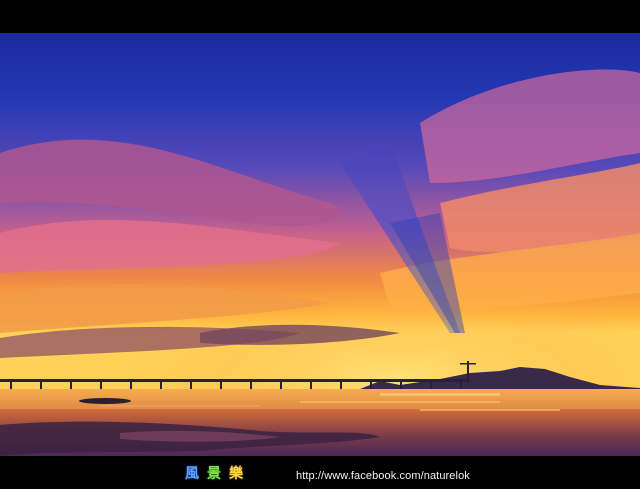 The height and width of the screenshot is (489, 640). Describe the element at coordinates (105, 401) in the screenshot. I see `rock` at that location.